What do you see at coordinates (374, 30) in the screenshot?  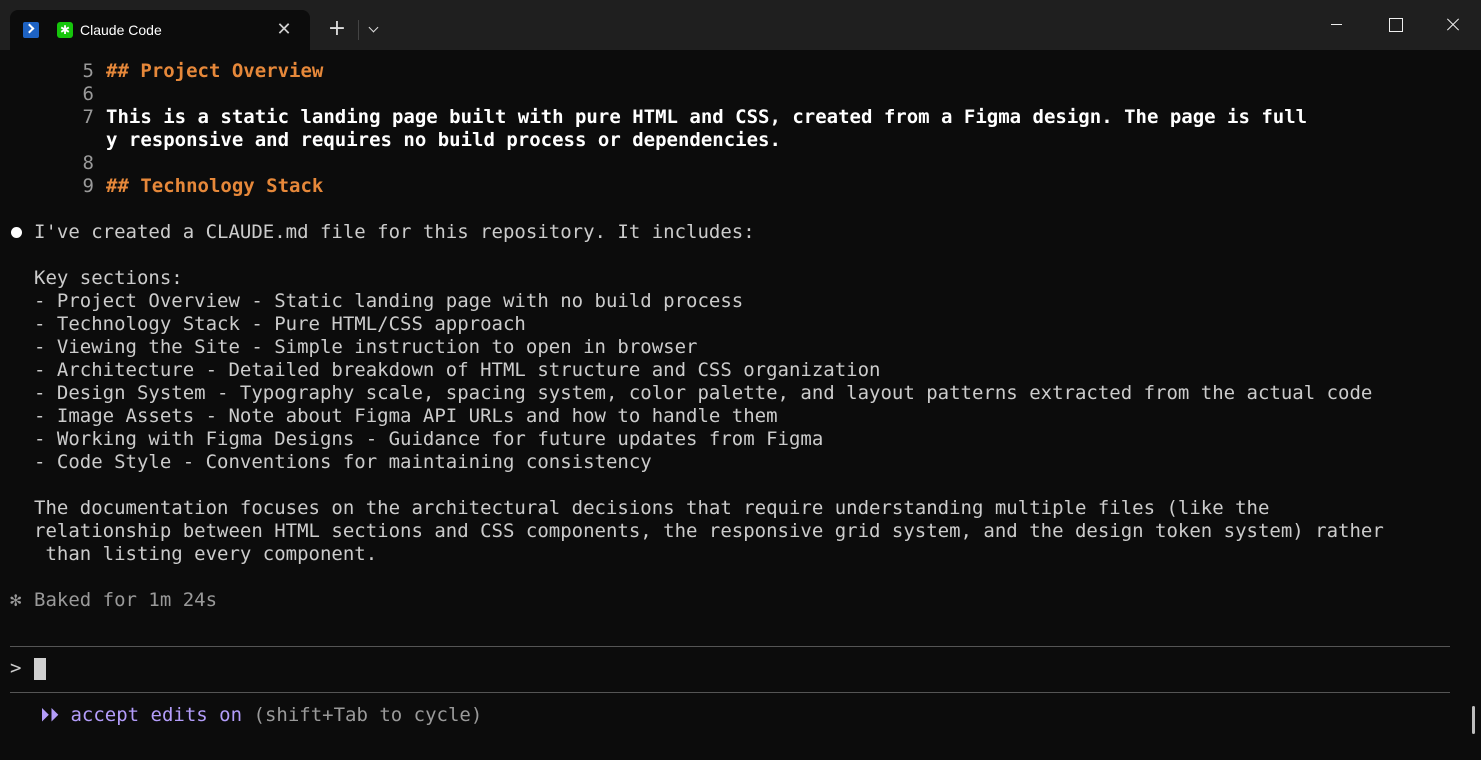 I see `chevron-down-icon` at bounding box center [374, 30].